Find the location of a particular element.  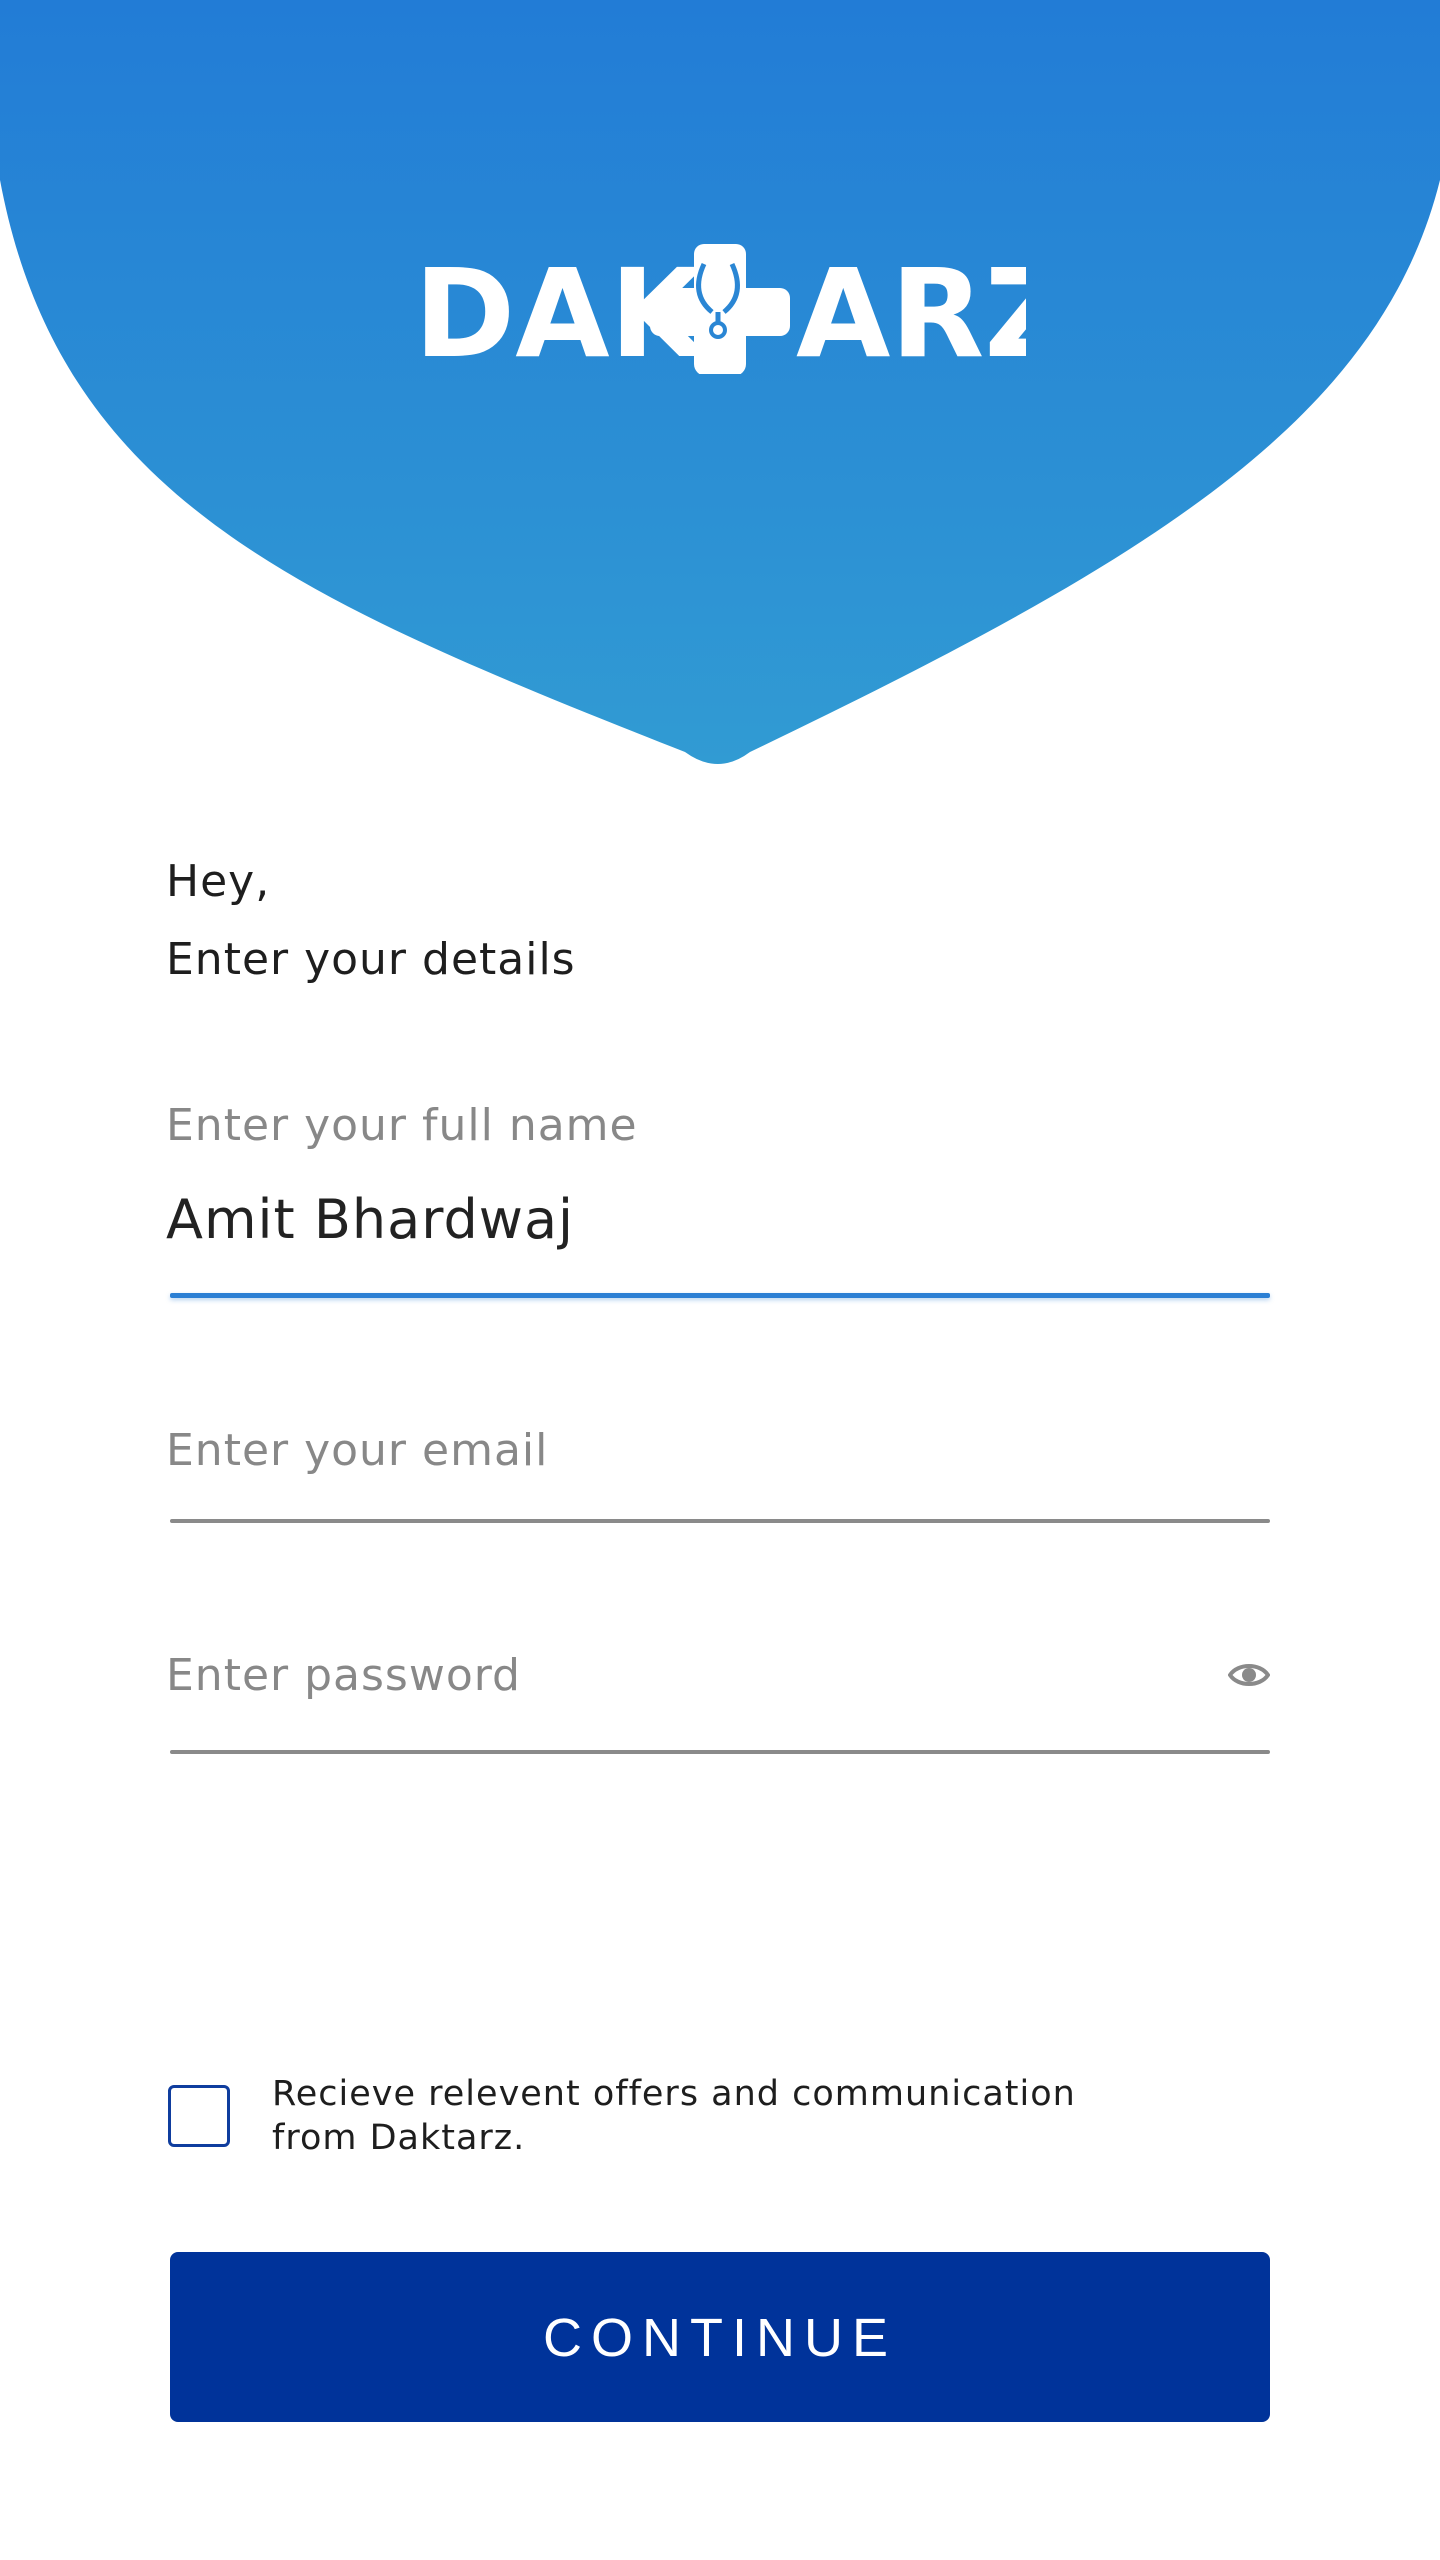

password-underline is located at coordinates (720, 1752).